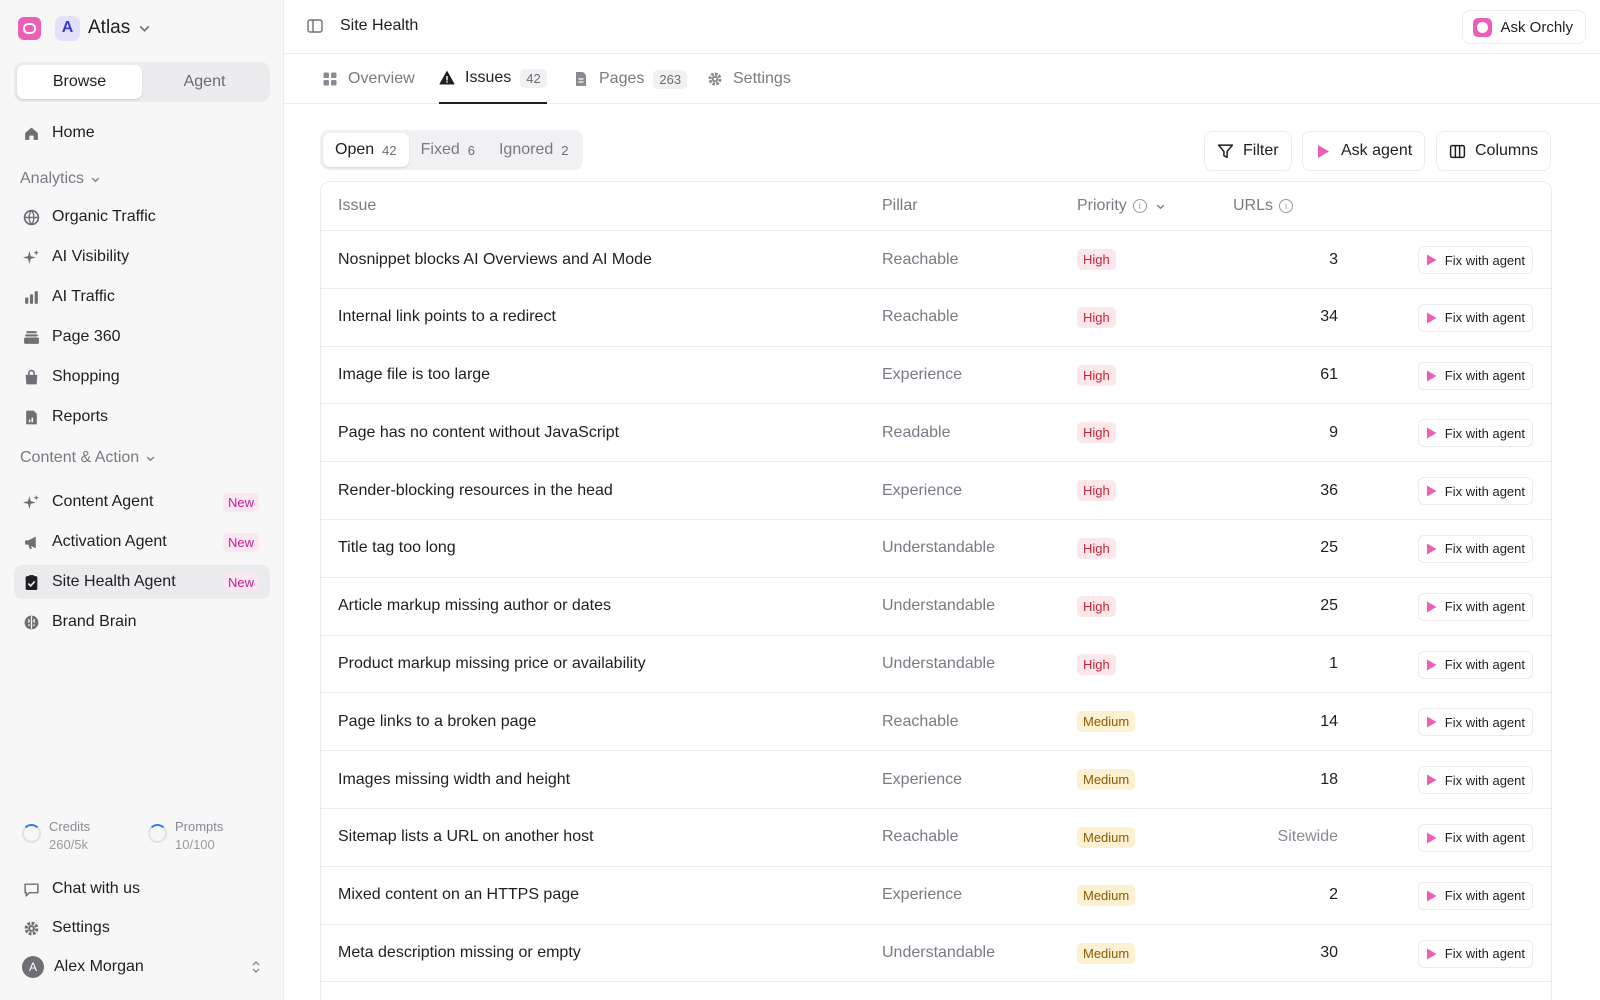 This screenshot has width=1600, height=1000. Describe the element at coordinates (60, 179) in the screenshot. I see `analytics-section-header: Analytics` at that location.